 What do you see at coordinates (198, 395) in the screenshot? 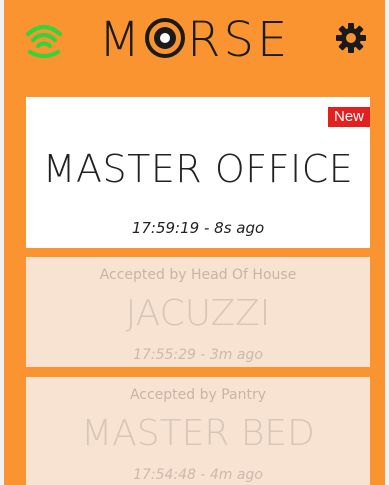
I see `accepted-by-label: Accepted by Pantry` at bounding box center [198, 395].